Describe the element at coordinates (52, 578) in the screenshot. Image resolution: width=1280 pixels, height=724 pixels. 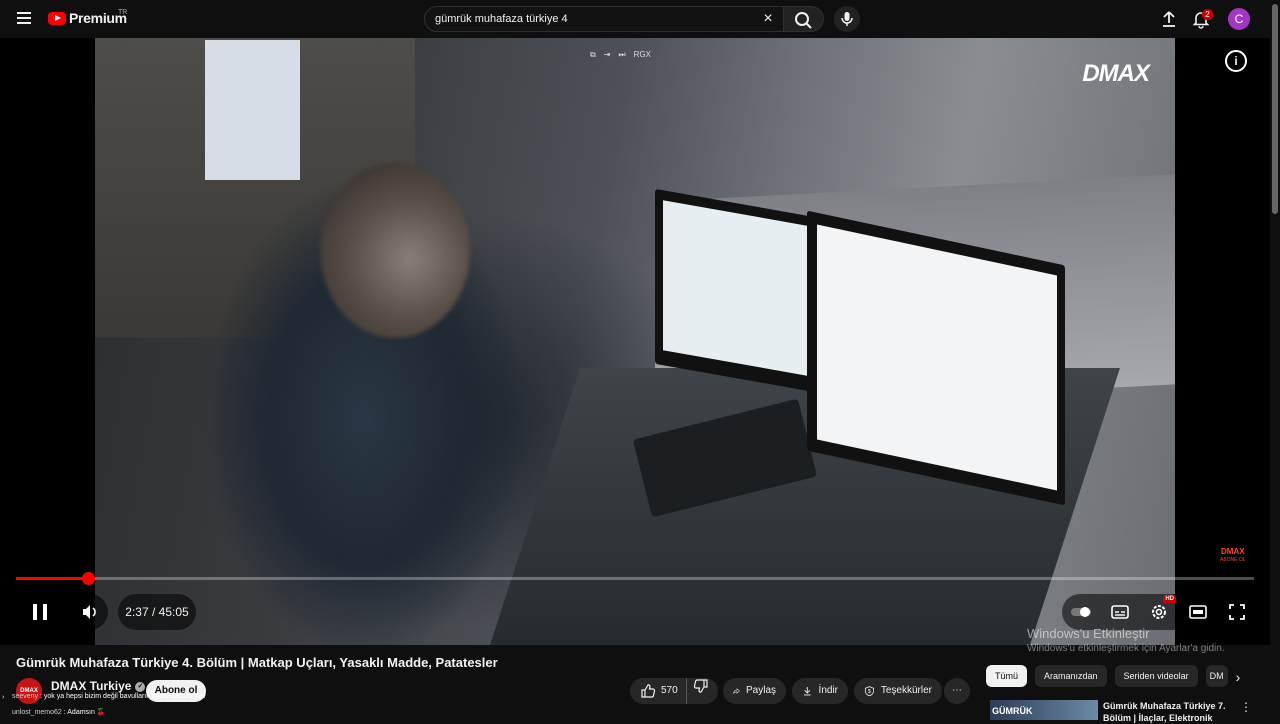
I see `progress-fill` at that location.